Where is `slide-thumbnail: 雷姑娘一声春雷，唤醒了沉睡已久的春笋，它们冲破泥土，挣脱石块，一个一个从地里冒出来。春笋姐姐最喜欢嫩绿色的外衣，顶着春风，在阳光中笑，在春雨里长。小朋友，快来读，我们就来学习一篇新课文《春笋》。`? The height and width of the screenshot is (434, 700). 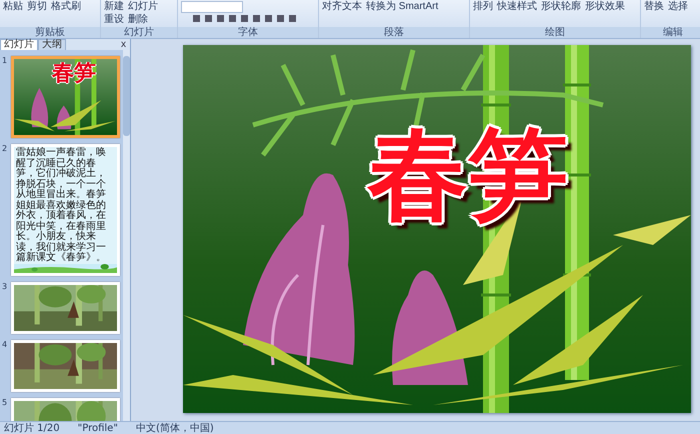
slide-thumbnail: 雷姑娘一声春雷，唤醒了沉睡已久的春笋，它们冲破泥土，挣脱石块，一个一个从地里冒出来。春笋姐姐最喜欢嫩绿色的外衣，顶着春风，在阳光中笑，在春雨里长。小朋友，快来读，我们就来学习一篇新课文《春笋》。 is located at coordinates (65, 210).